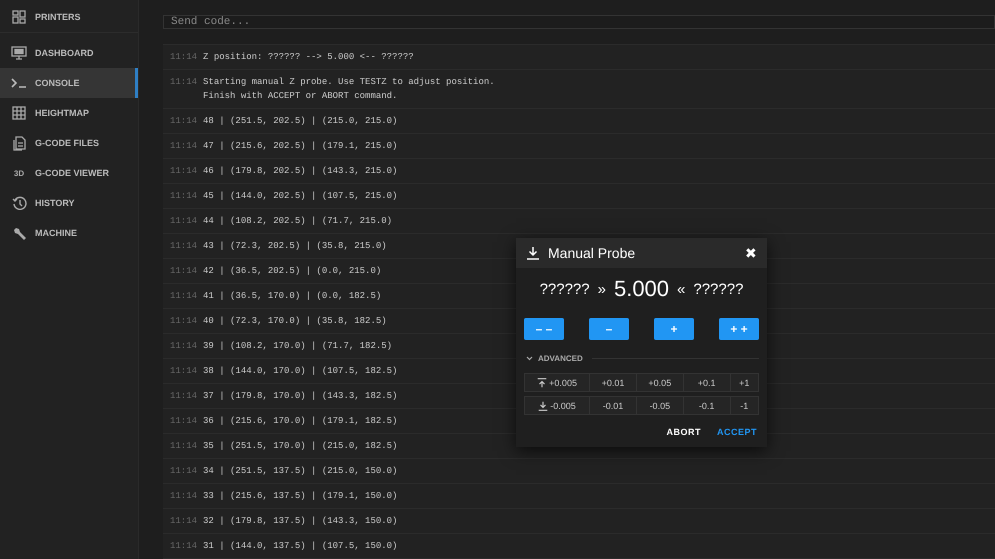 The image size is (995, 559). Describe the element at coordinates (560, 358) in the screenshot. I see `advanced-toggle: ADVANCED` at that location.